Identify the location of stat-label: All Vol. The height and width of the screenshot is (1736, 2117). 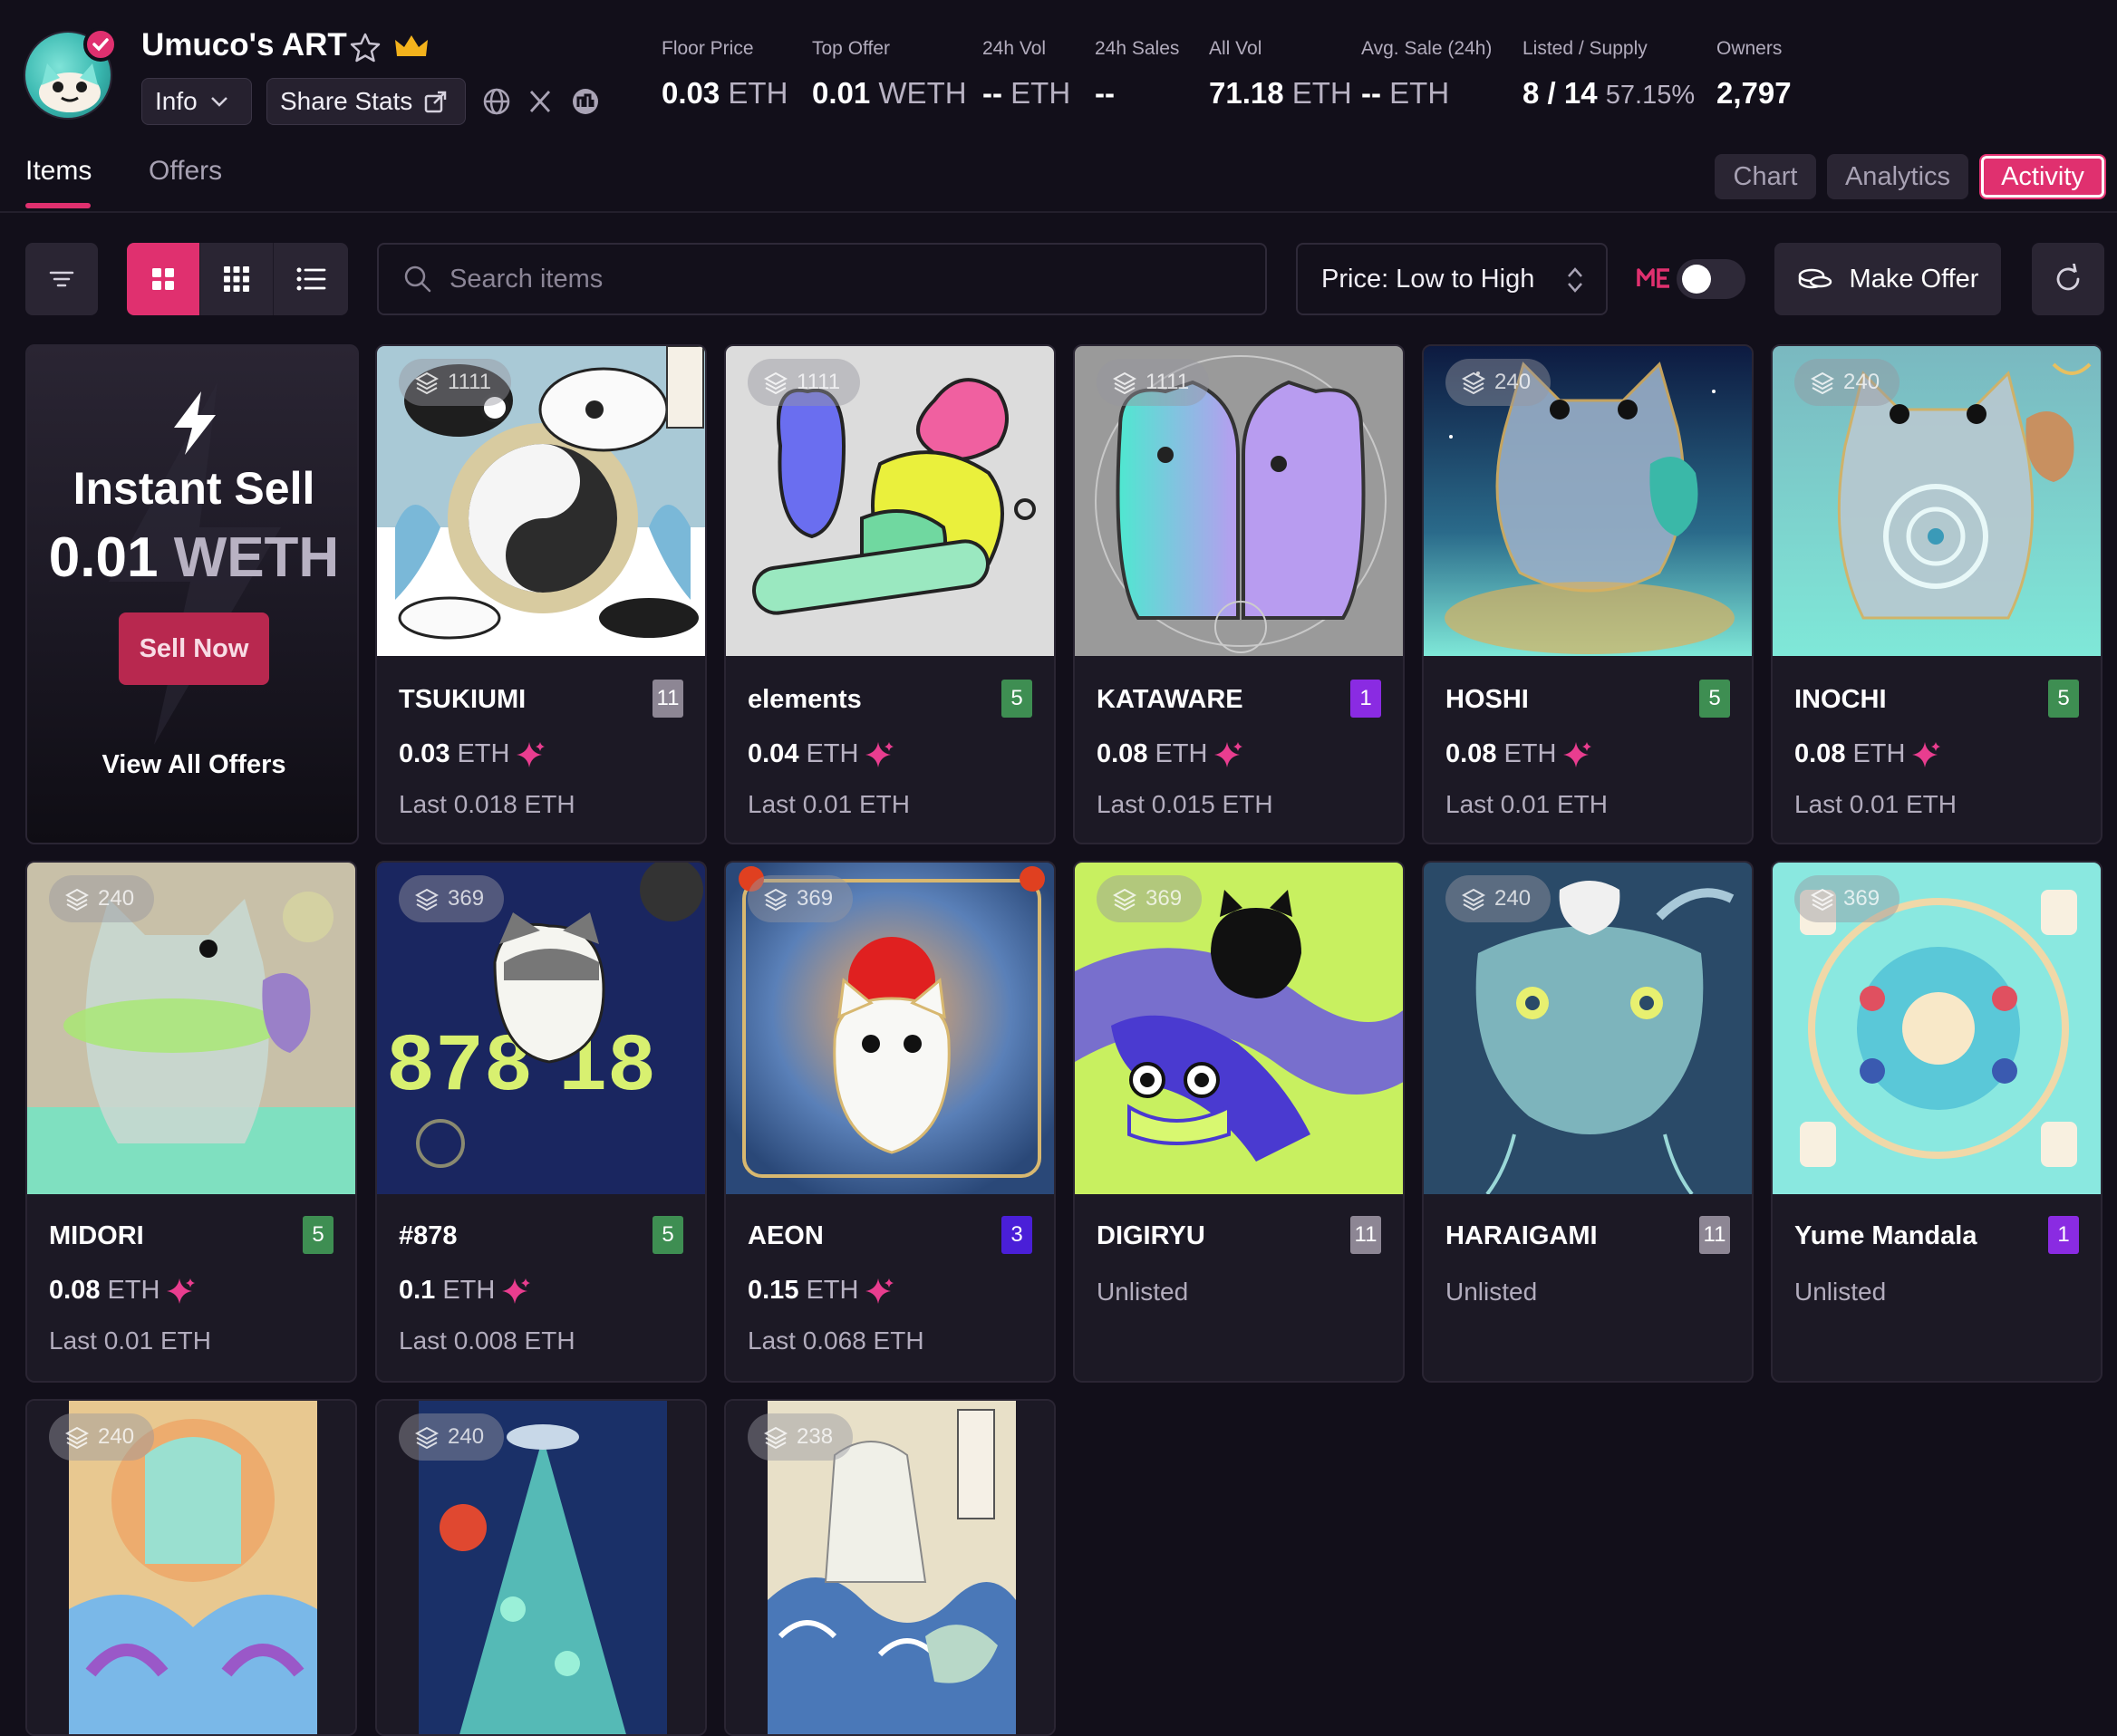
(1235, 48).